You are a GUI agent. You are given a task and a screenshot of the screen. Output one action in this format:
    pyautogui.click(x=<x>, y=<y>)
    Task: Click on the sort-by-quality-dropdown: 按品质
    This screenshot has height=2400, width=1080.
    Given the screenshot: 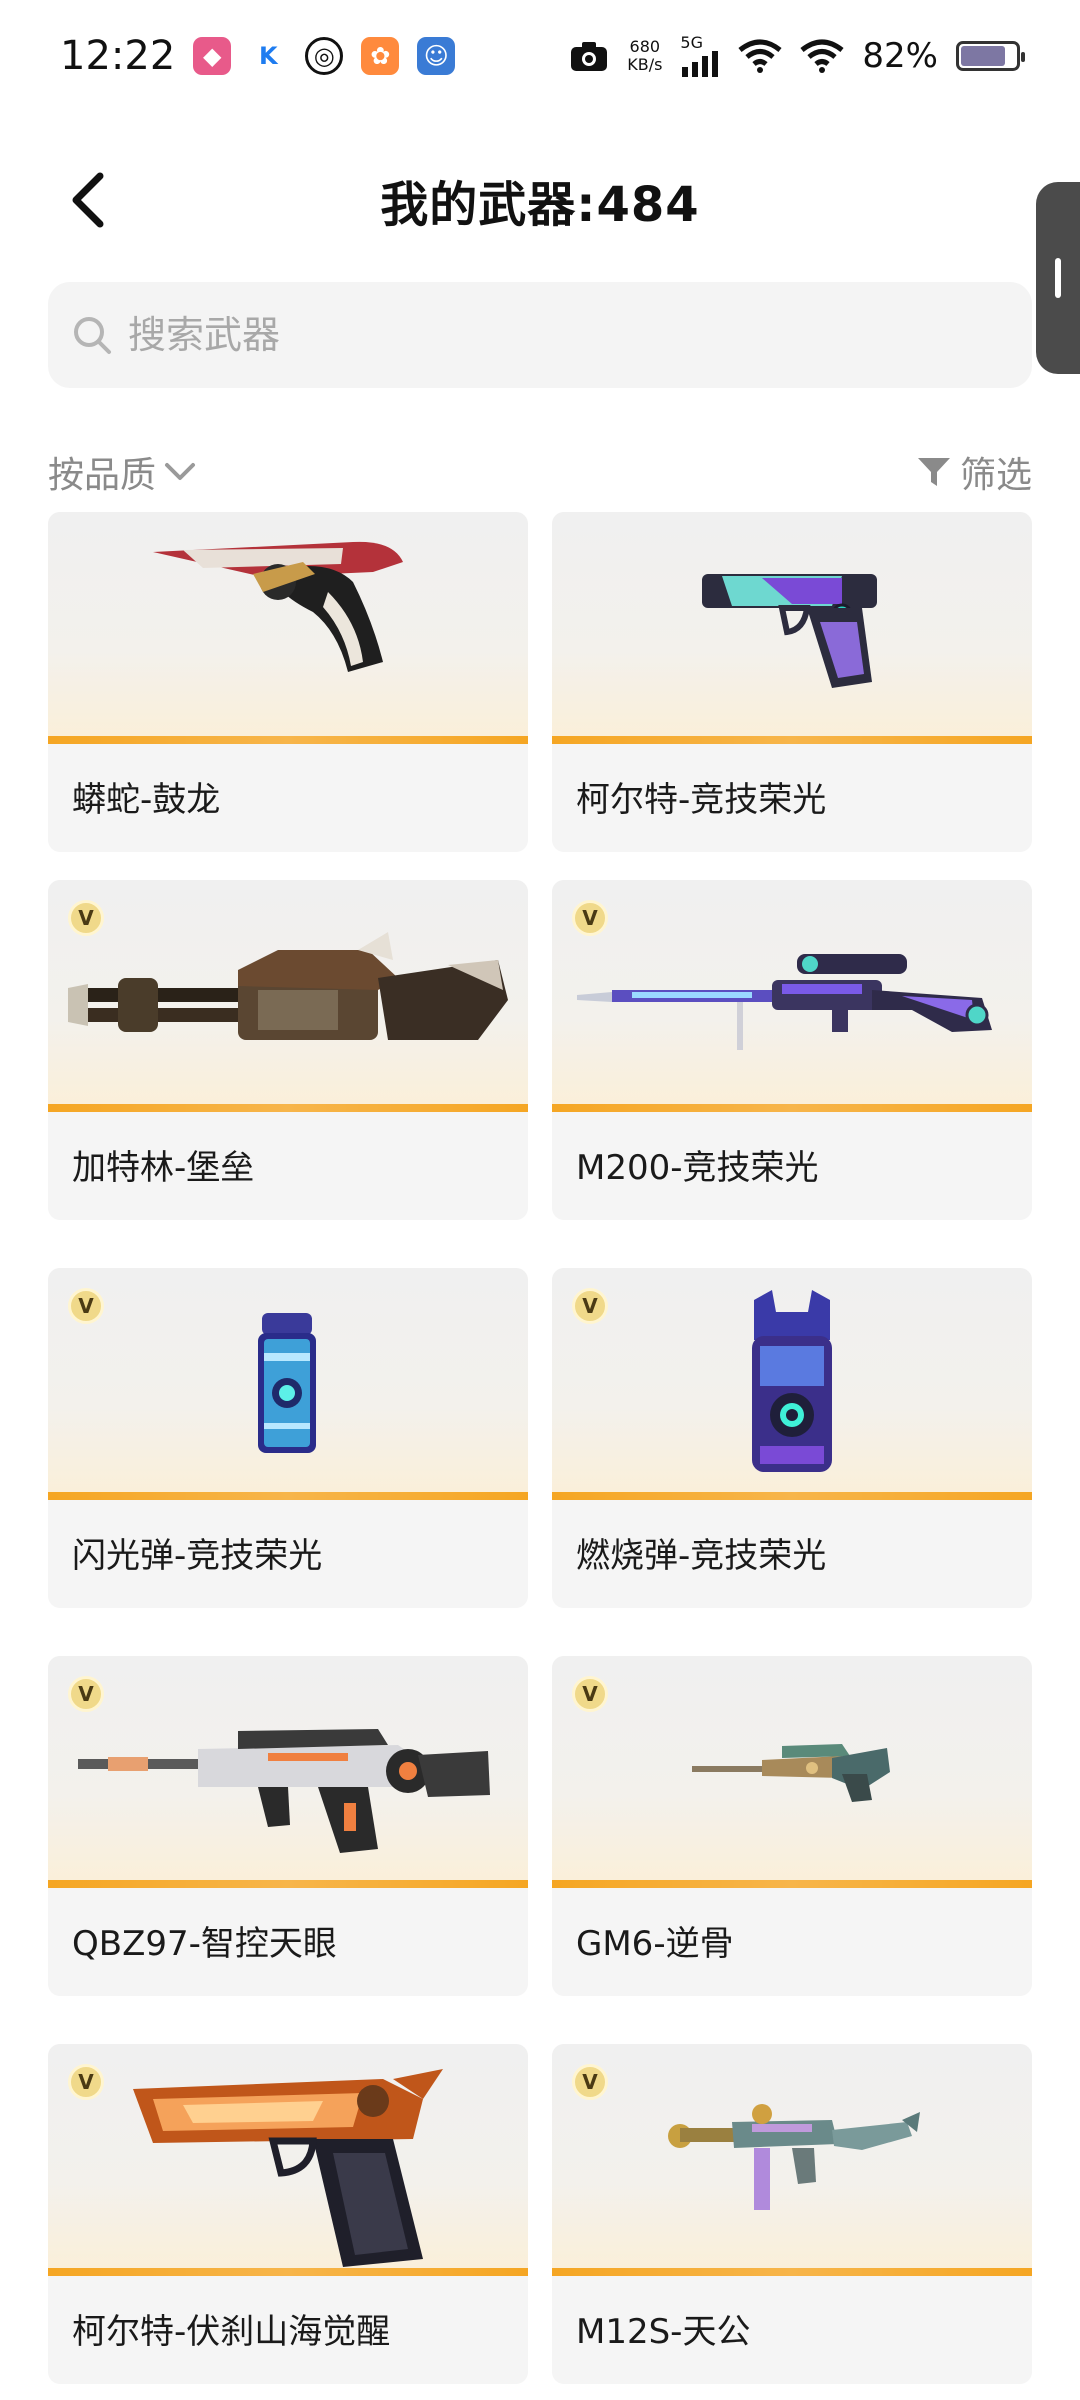 What is the action you would take?
    pyautogui.click(x=122, y=472)
    